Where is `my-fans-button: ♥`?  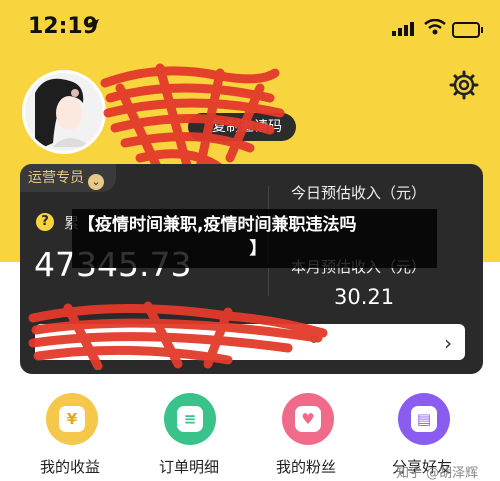 my-fans-button: ♥ is located at coordinates (308, 419).